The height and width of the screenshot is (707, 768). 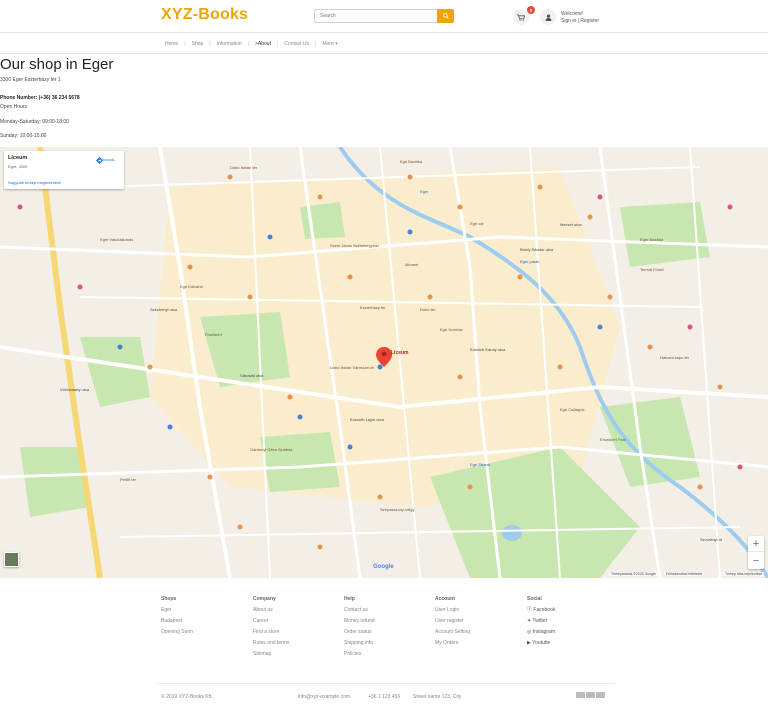 I want to click on footer-phone: +36 1 123 456, so click(x=384, y=697).